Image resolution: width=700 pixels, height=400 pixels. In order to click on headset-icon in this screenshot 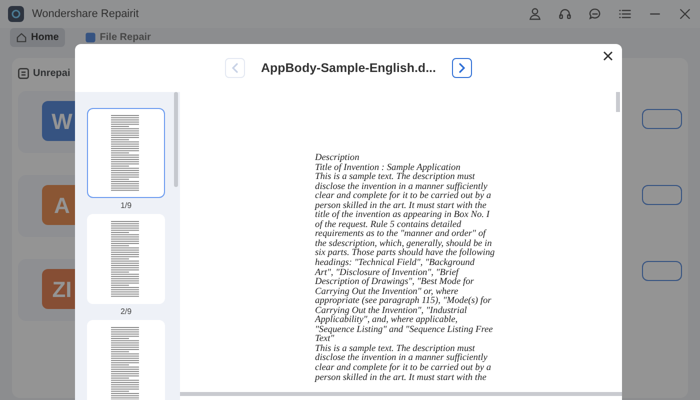, I will do `click(565, 14)`.